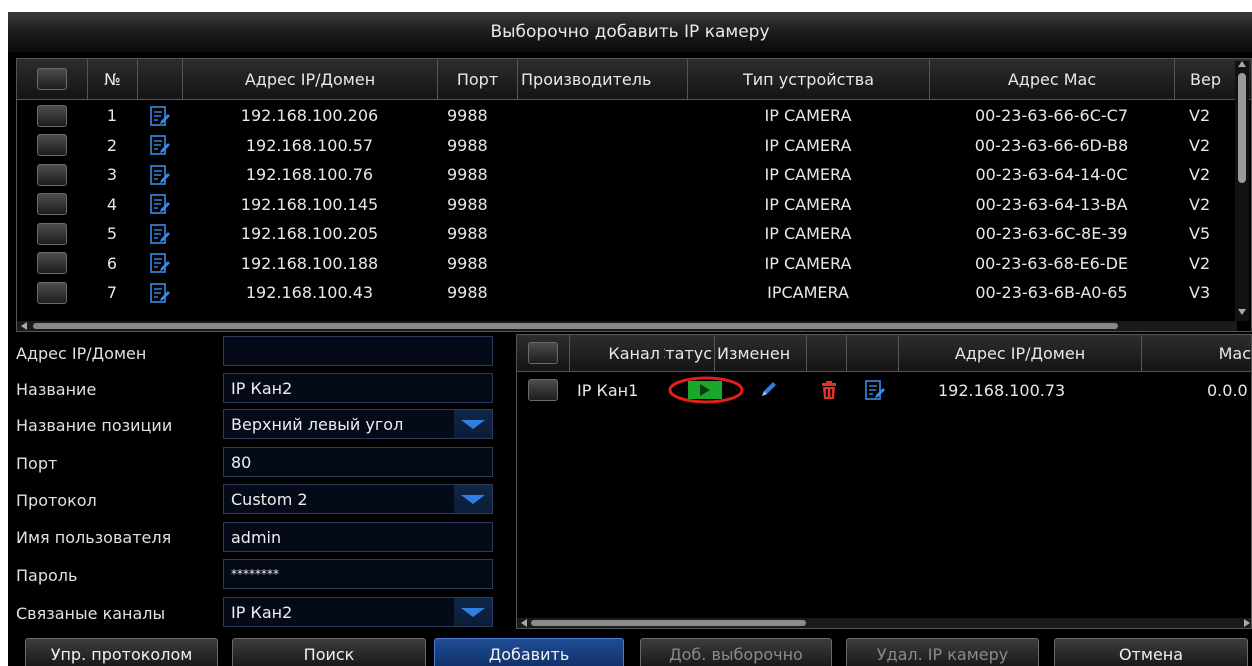  What do you see at coordinates (112, 115) in the screenshot?
I see `cell-no: 1` at bounding box center [112, 115].